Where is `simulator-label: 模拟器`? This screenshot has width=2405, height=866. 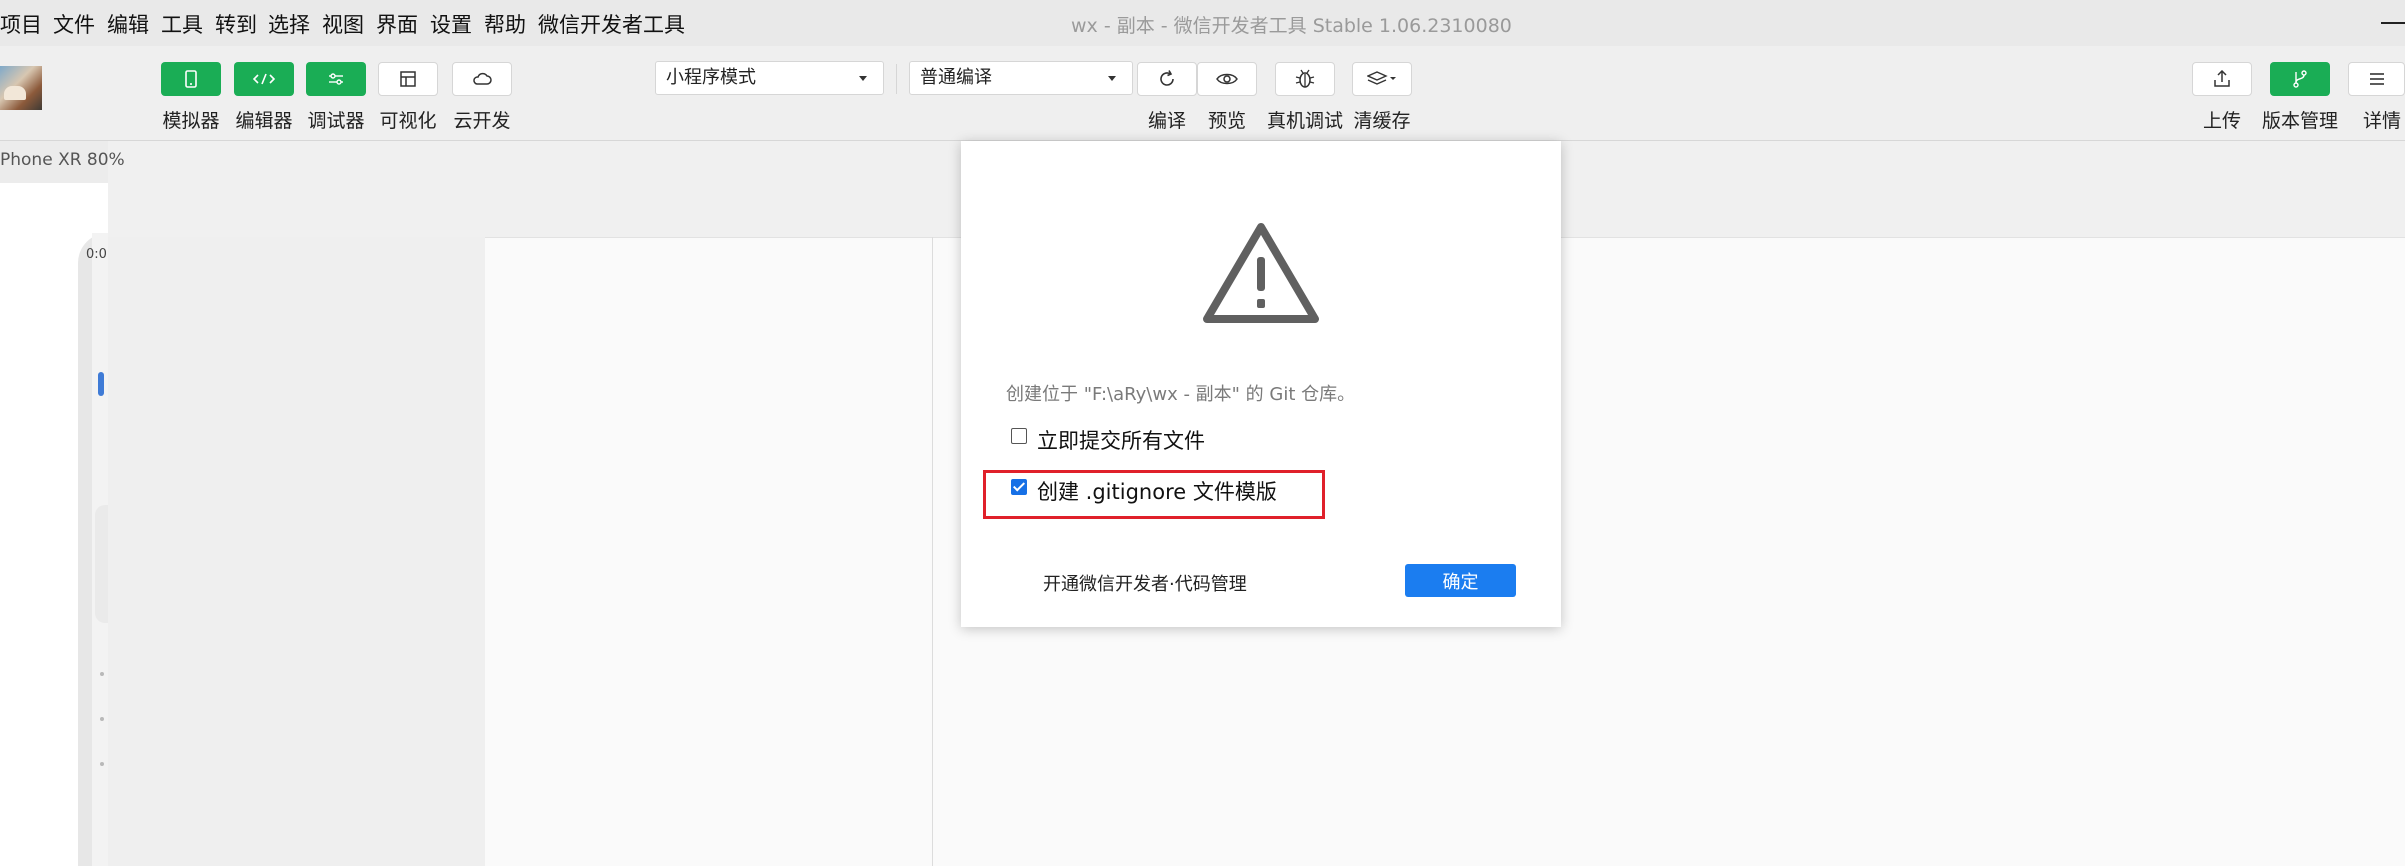 simulator-label: 模拟器 is located at coordinates (191, 121).